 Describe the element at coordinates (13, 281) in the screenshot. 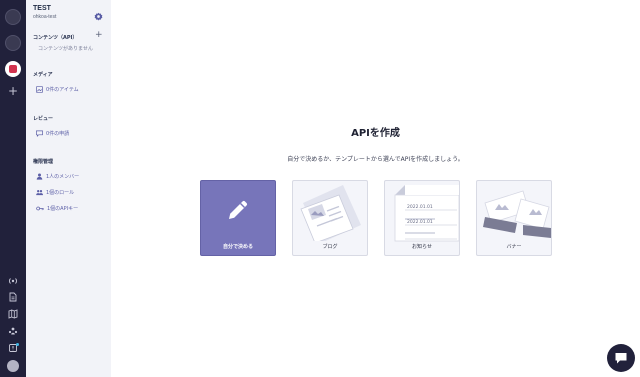

I see `broadcast-icon` at that location.